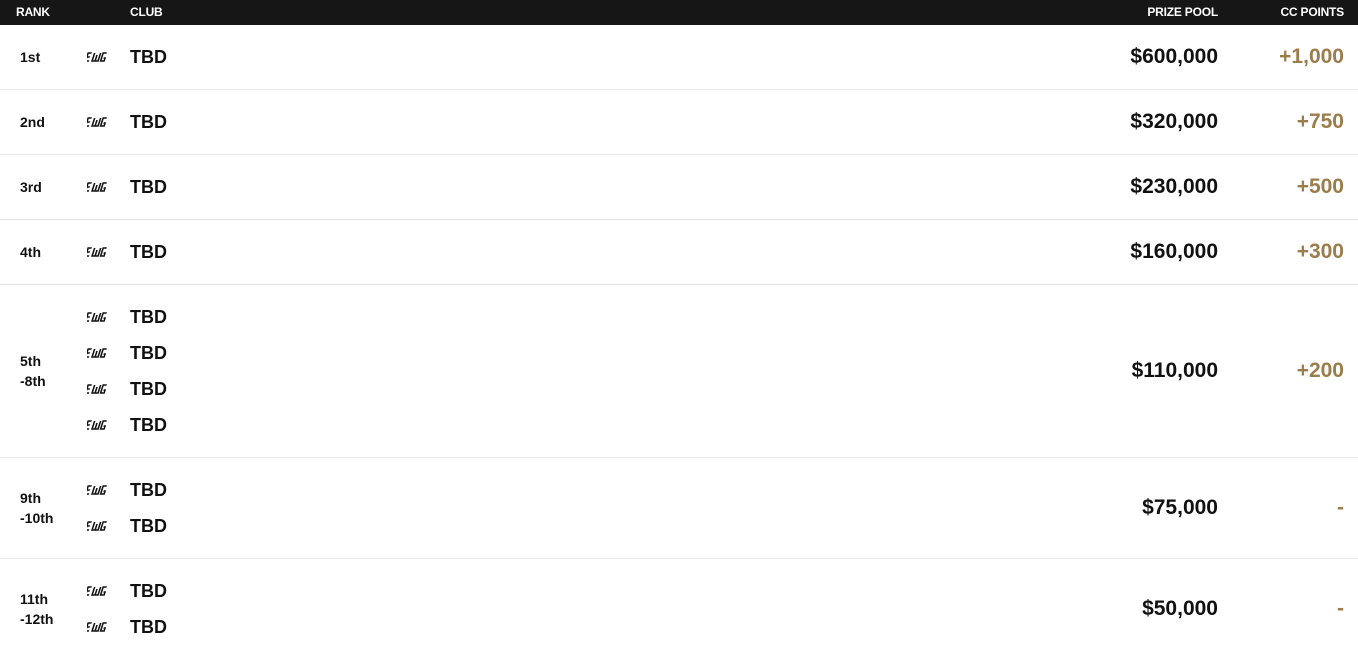 The image size is (1358, 655). Describe the element at coordinates (679, 57) in the screenshot. I see `table-row: 1st TBD $600,000 +1,000` at that location.